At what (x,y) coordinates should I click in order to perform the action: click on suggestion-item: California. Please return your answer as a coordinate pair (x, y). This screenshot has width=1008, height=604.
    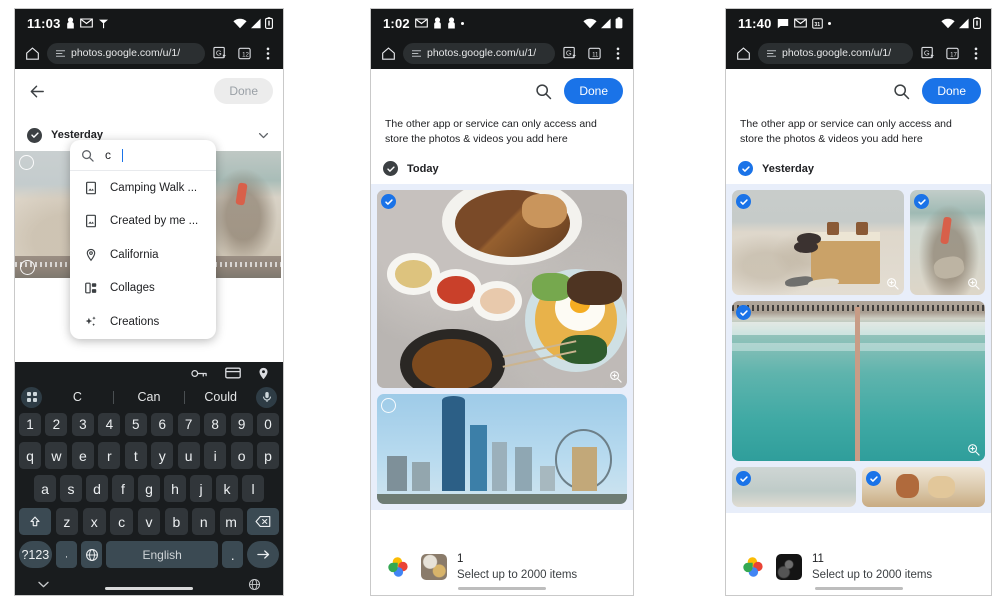
    Looking at the image, I should click on (143, 255).